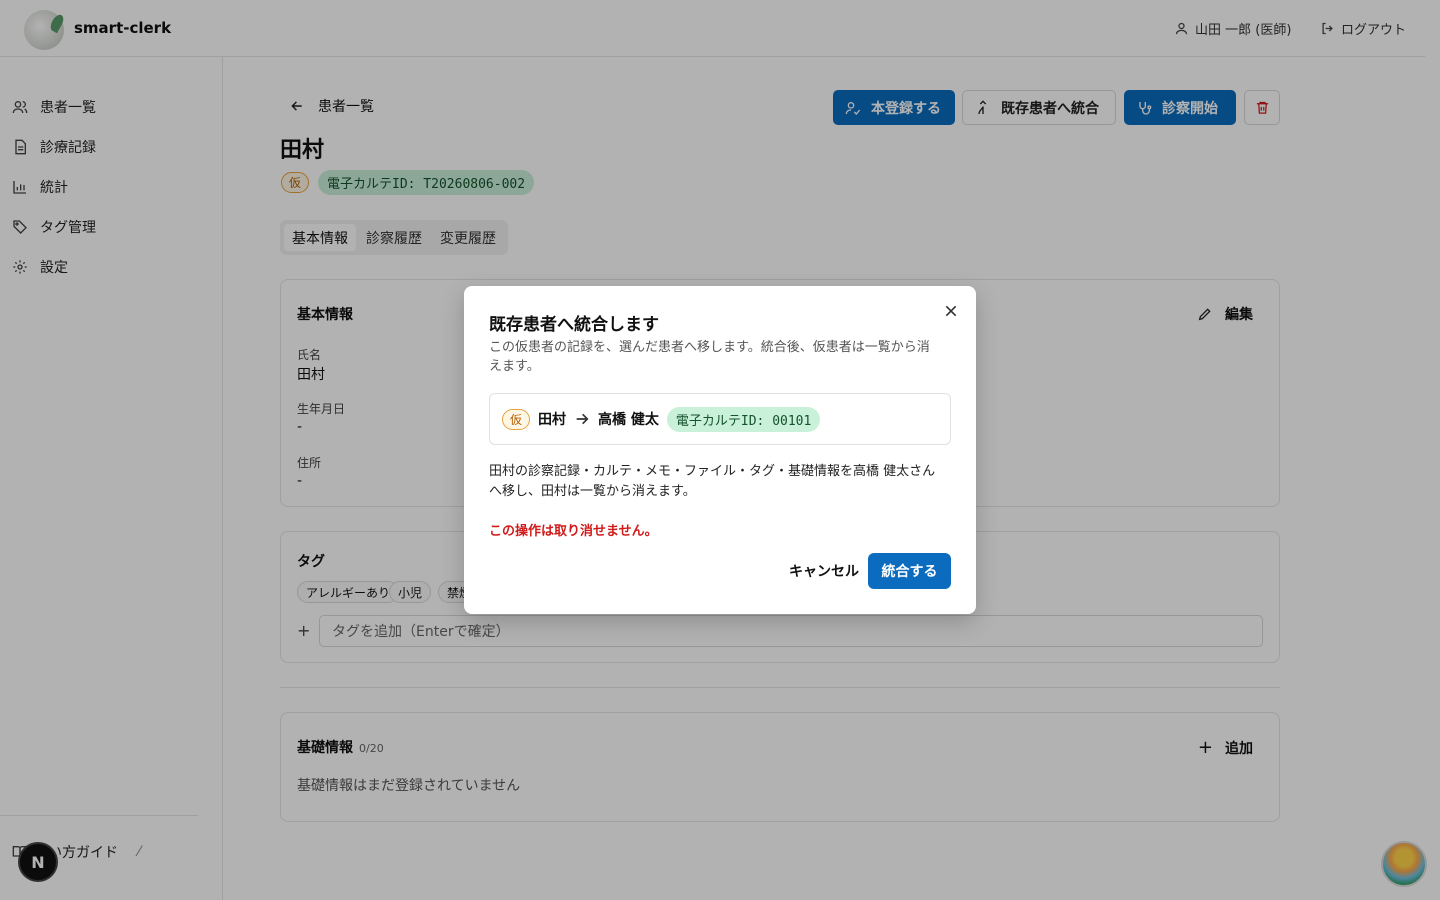  What do you see at coordinates (743, 419) in the screenshot?
I see `chart-id-badge: 電子カルテID: 00101` at bounding box center [743, 419].